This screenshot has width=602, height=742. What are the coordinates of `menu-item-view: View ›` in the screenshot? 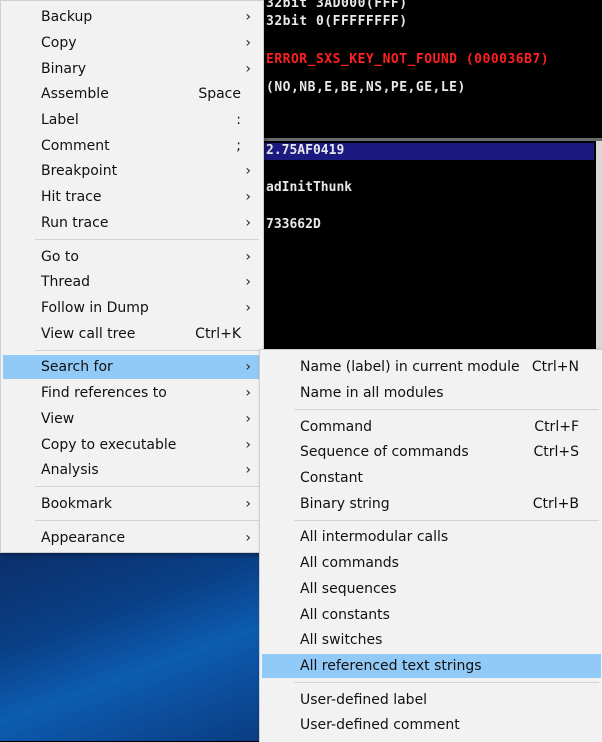 It's located at (132, 419).